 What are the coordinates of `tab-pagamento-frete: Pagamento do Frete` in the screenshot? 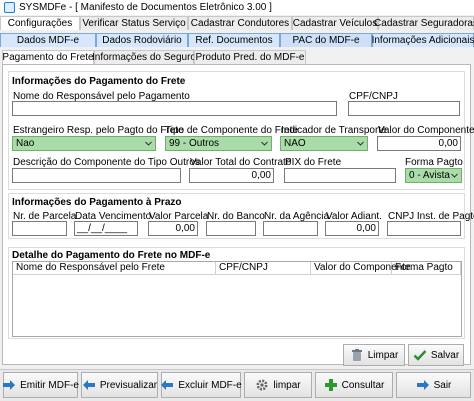 It's located at (48, 57).